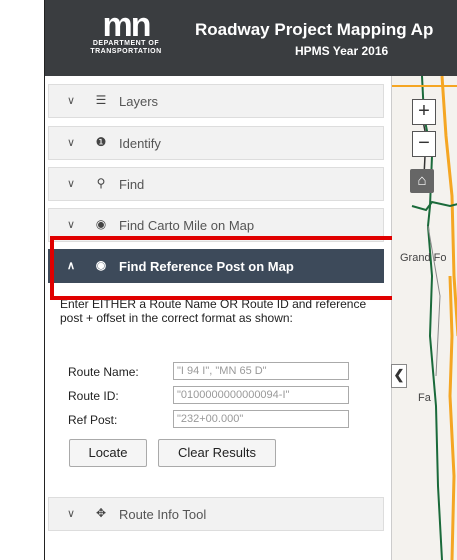 The height and width of the screenshot is (560, 457). What do you see at coordinates (93, 396) in the screenshot?
I see `route-id-label: Route ID:` at bounding box center [93, 396].